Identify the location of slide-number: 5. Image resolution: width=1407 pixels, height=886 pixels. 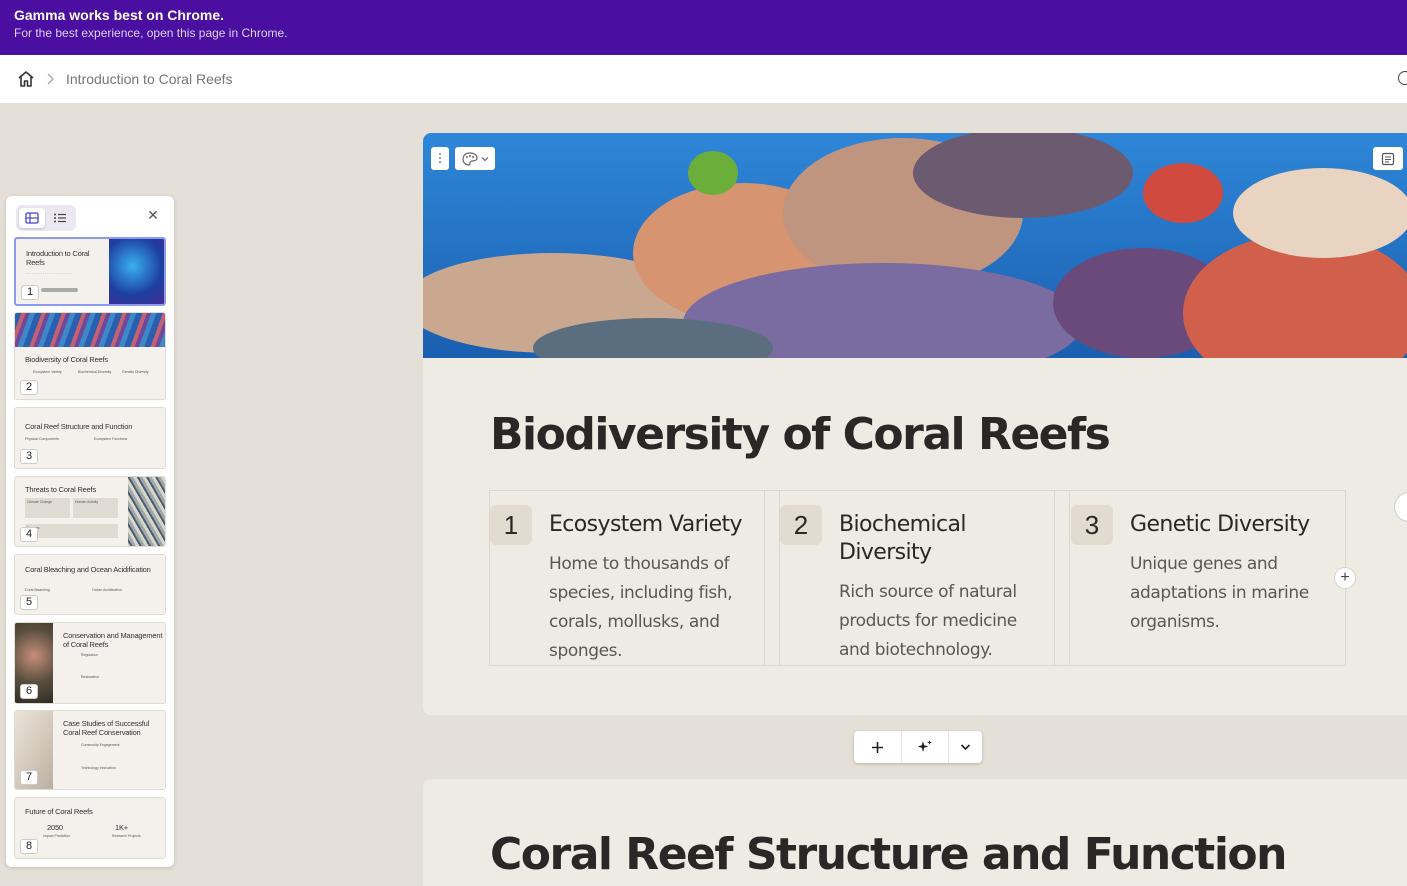
(29, 602).